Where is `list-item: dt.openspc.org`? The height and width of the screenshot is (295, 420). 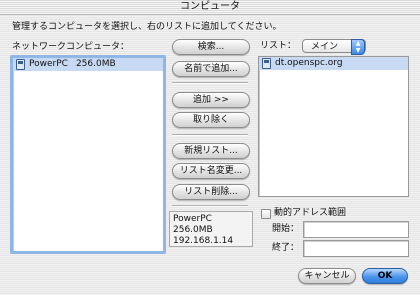 list-item: dt.openspc.org is located at coordinates (333, 63).